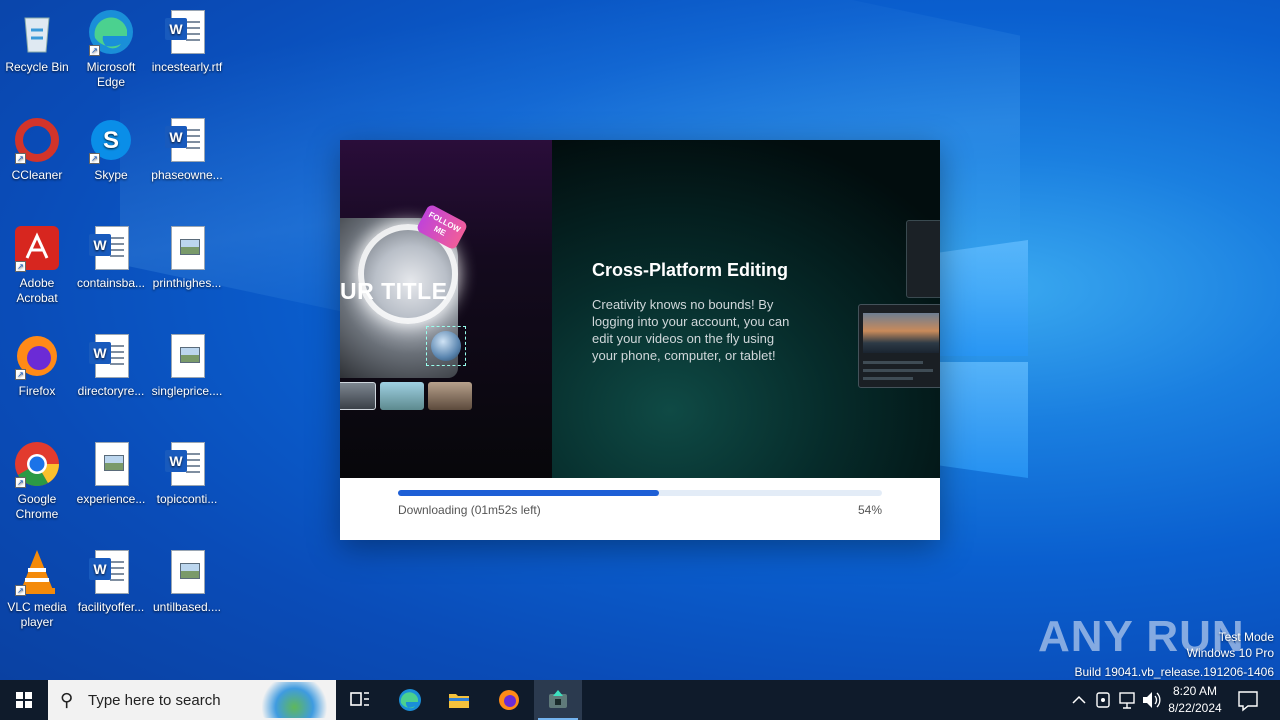 The height and width of the screenshot is (720, 1280). What do you see at coordinates (37, 67) in the screenshot?
I see `desktop-icon-label: Recycle Bin` at bounding box center [37, 67].